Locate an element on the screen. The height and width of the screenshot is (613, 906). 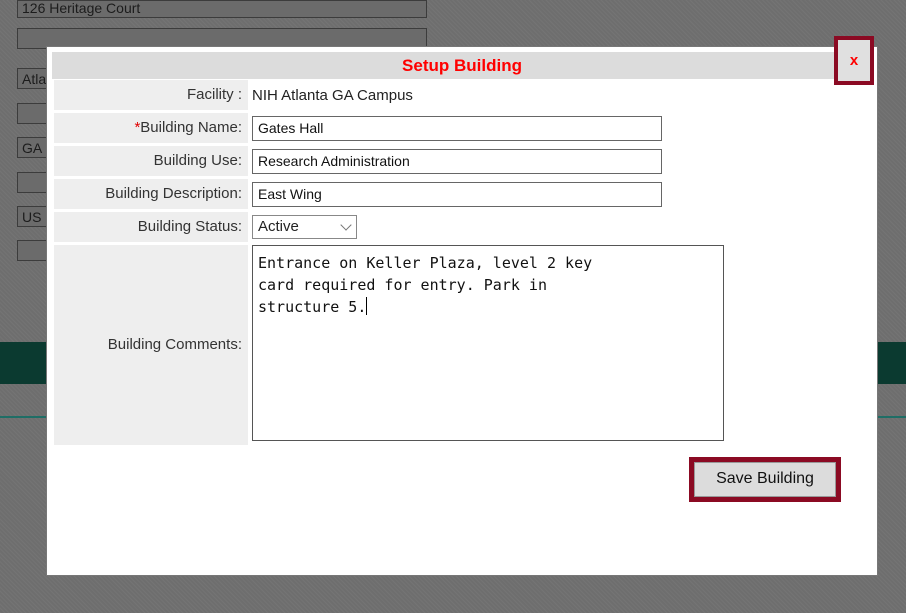
building-use-row: Building Use: is located at coordinates (389, 161).